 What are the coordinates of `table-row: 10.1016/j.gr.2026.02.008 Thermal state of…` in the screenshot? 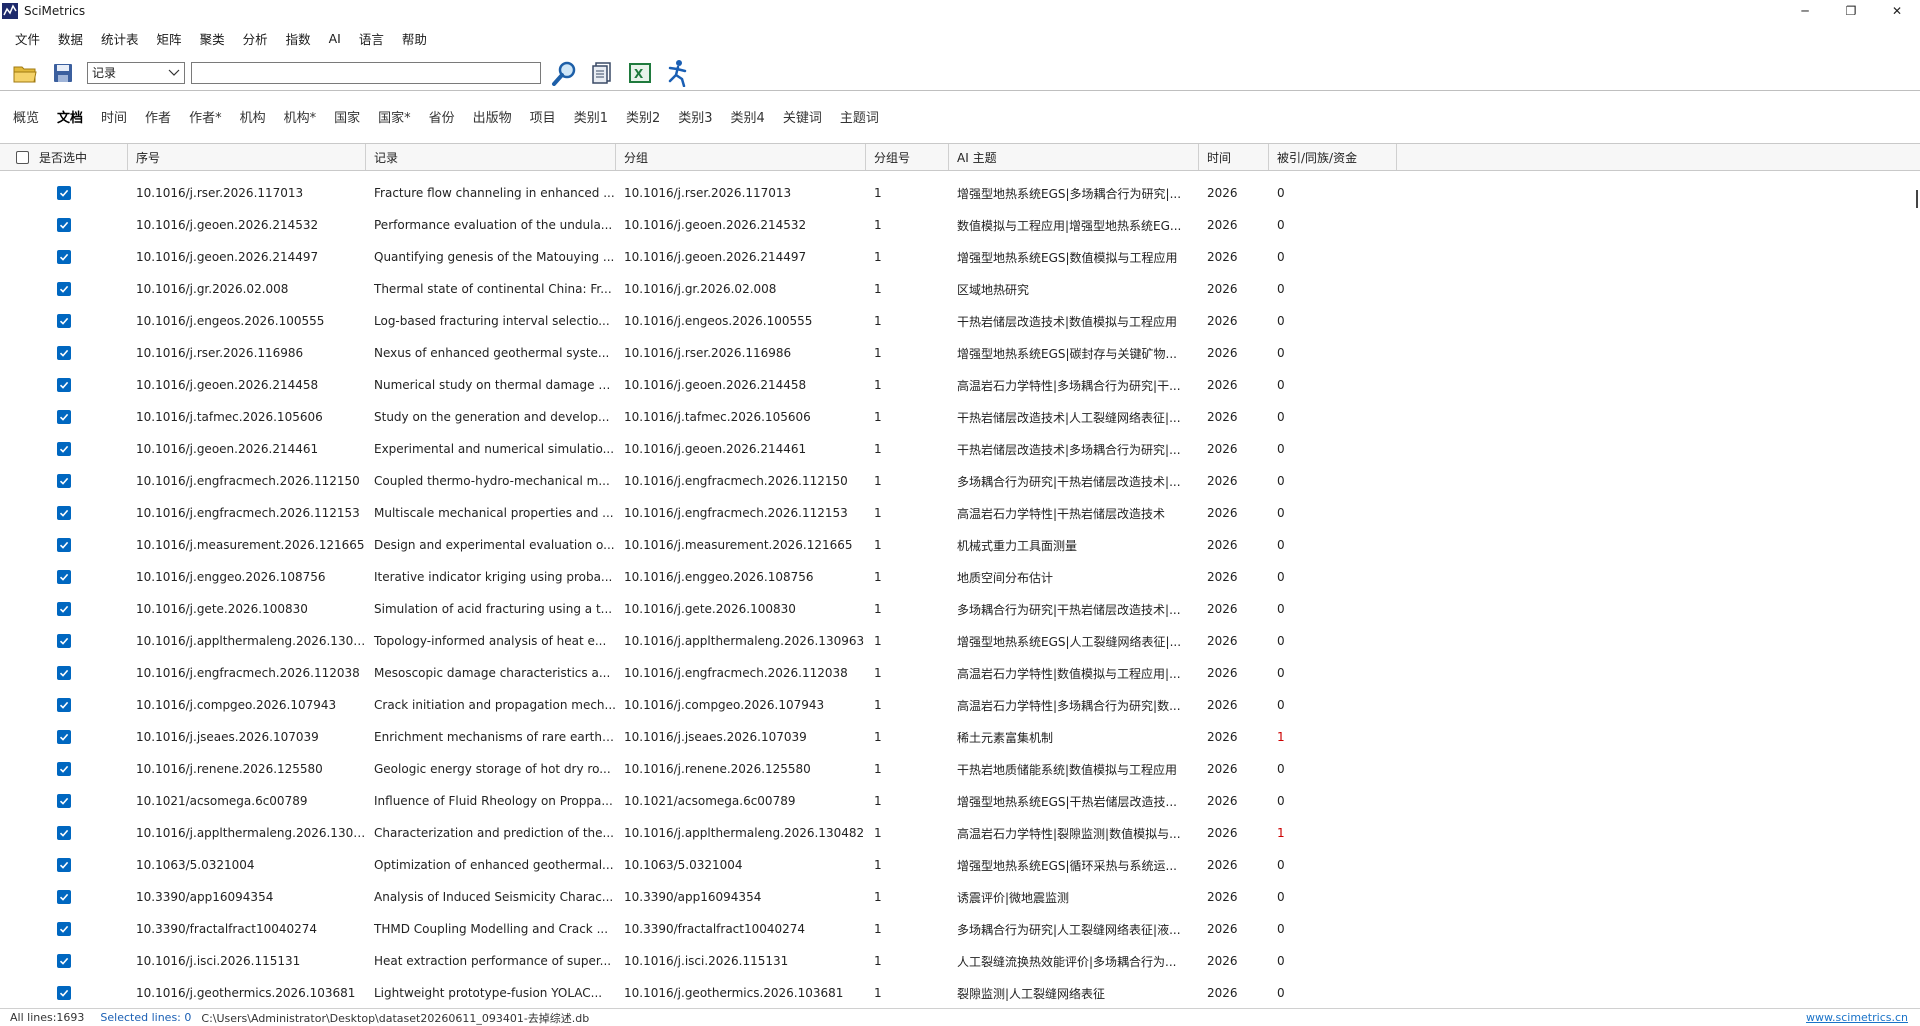 It's located at (955, 289).